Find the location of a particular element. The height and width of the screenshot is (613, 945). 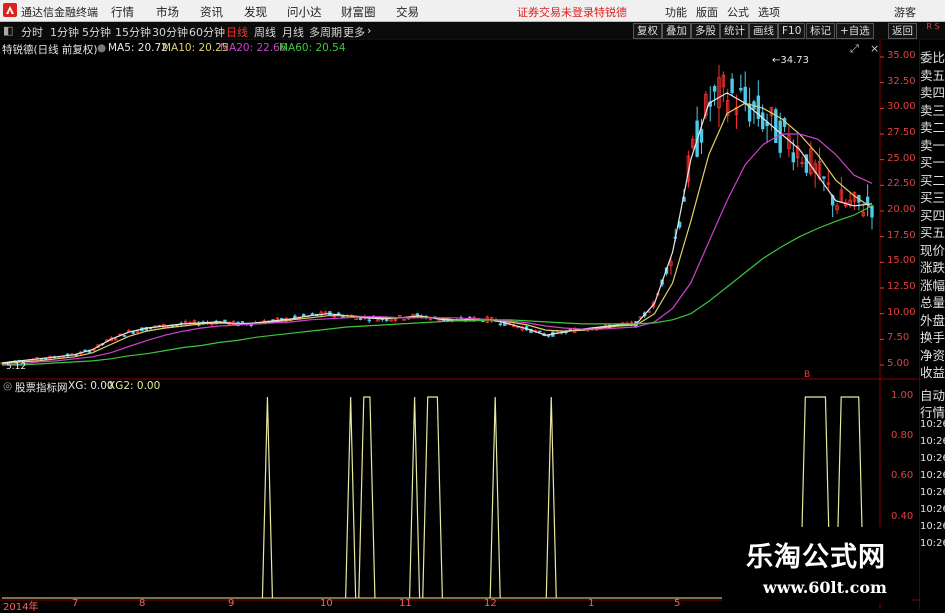

guest-label: 游客 is located at coordinates (905, 12).